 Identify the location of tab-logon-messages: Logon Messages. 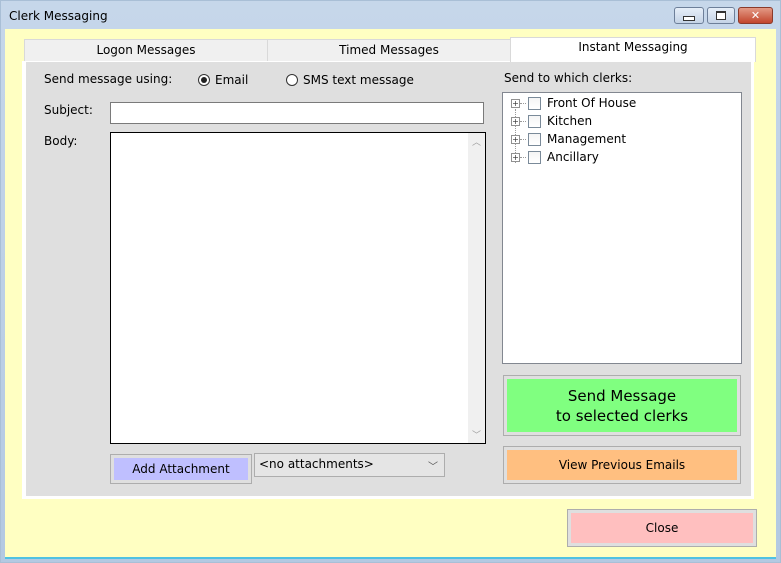
(146, 50).